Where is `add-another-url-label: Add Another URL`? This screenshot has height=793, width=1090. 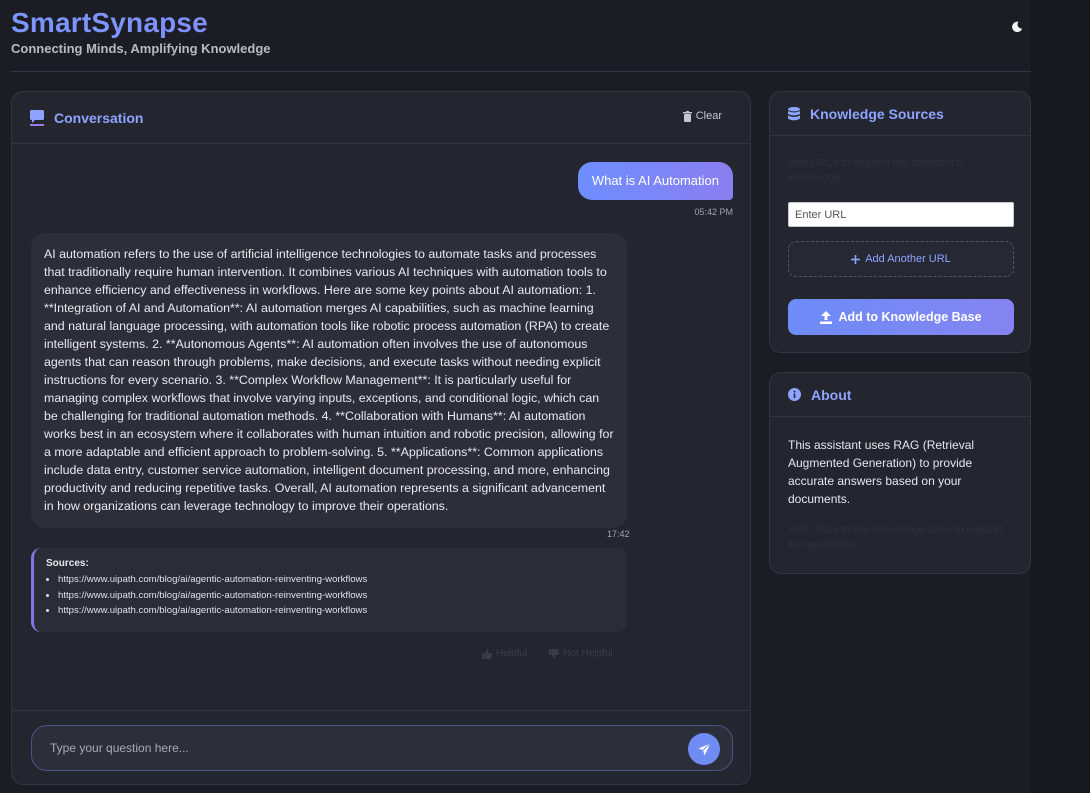
add-another-url-label: Add Another URL is located at coordinates (908, 259).